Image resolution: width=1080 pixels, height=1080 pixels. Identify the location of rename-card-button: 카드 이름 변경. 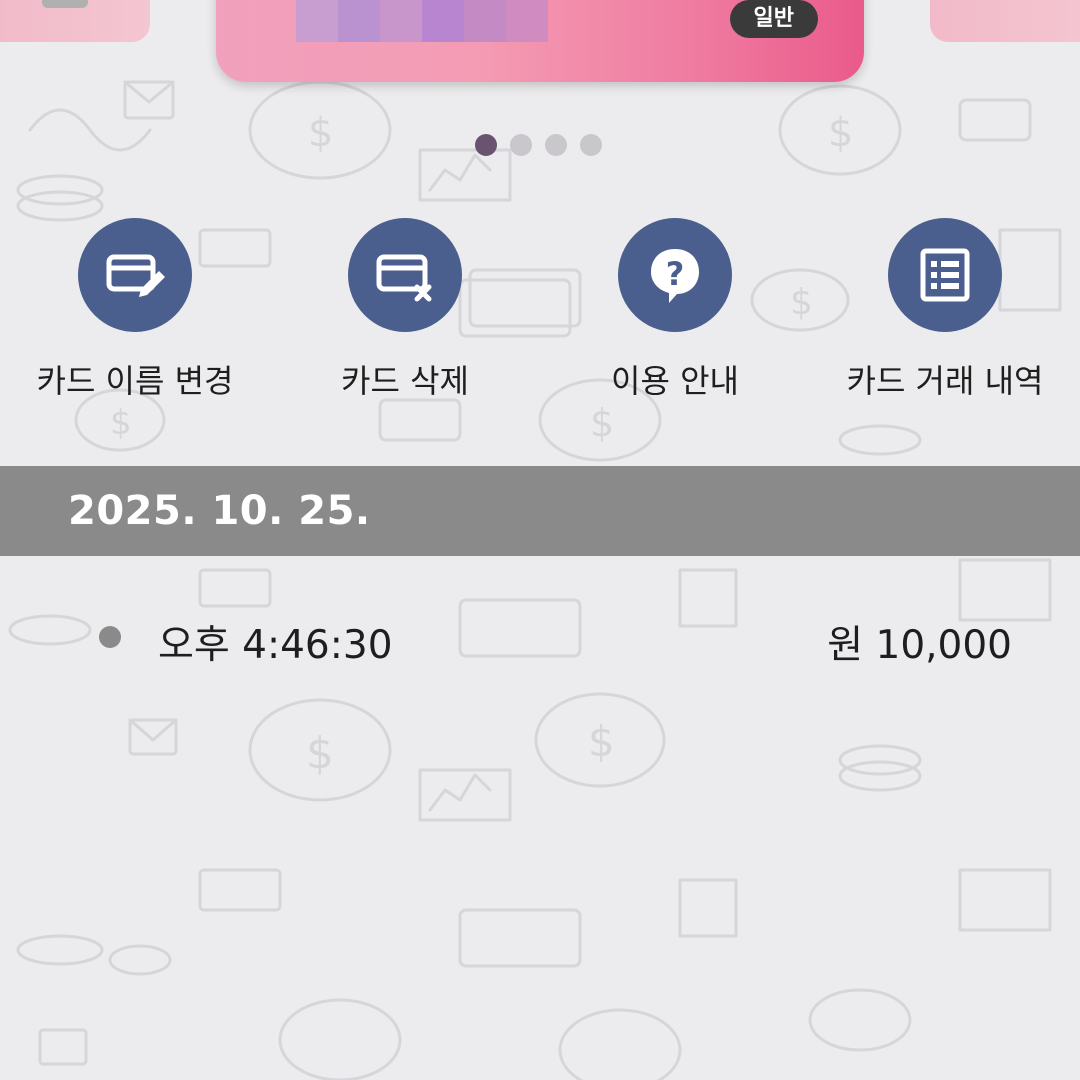
(135, 310).